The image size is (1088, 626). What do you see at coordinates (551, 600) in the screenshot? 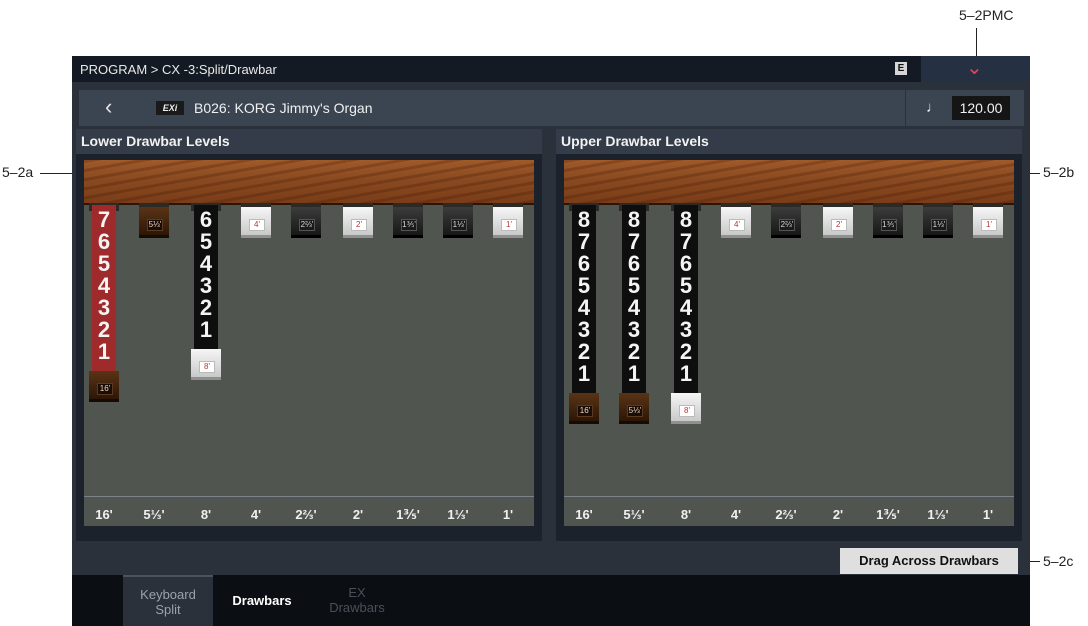
I see `bottom-tab-bar: Keyboard Split Drawbars EX Drawbars` at bounding box center [551, 600].